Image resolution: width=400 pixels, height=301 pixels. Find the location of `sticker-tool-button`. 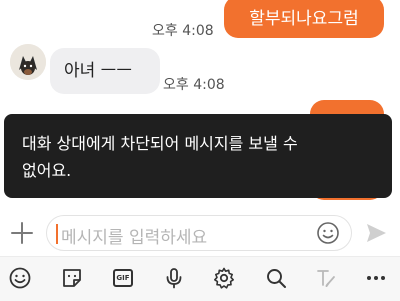

sticker-tool-button is located at coordinates (72, 278).